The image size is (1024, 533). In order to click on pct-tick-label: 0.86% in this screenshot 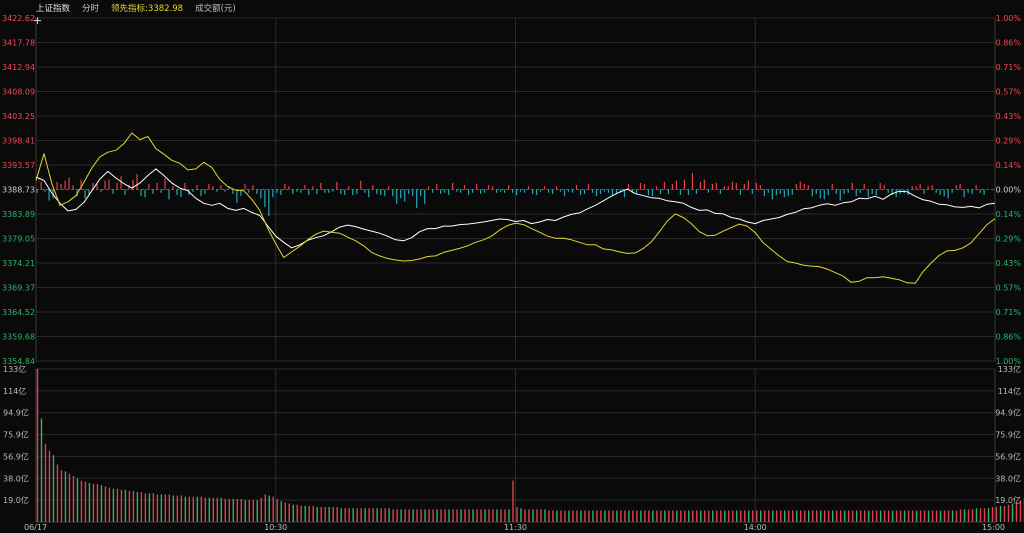, I will do `click(1009, 43)`.